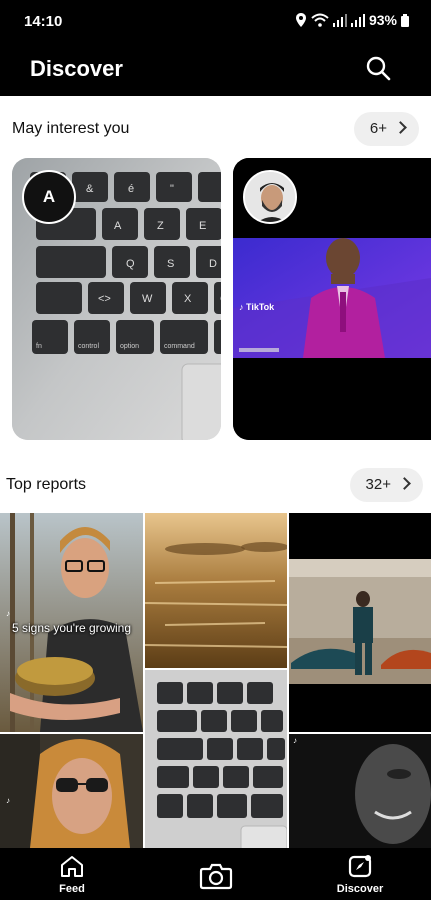 The width and height of the screenshot is (431, 900). I want to click on key-label: D, so click(213, 264).